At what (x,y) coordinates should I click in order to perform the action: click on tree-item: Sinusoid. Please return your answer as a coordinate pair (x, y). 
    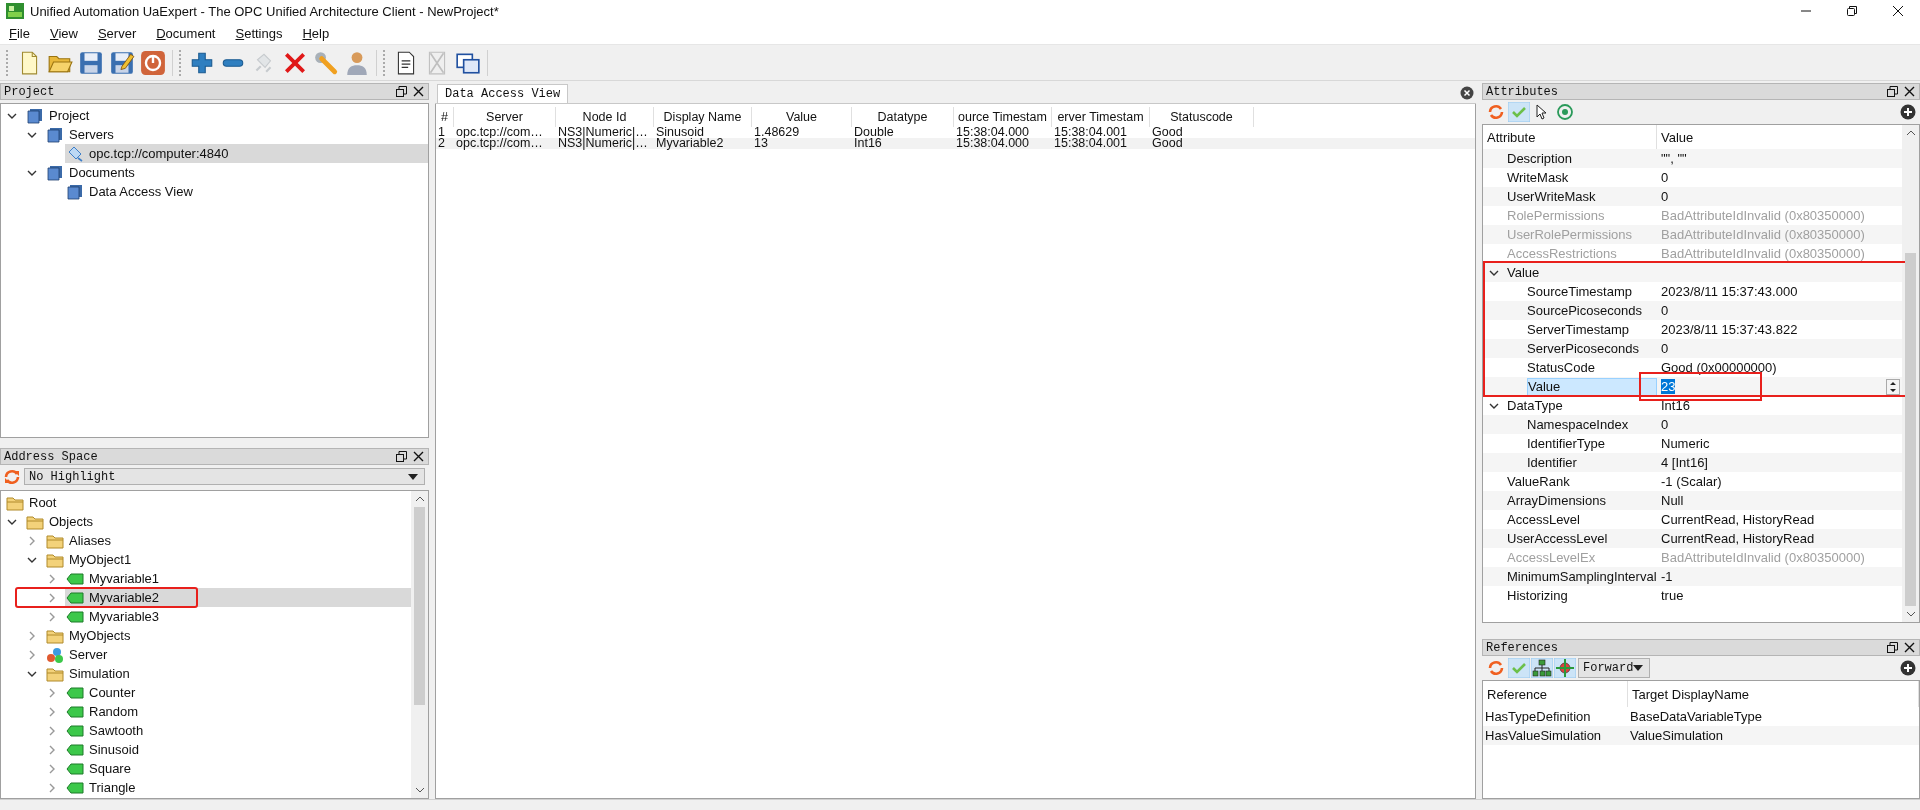
    Looking at the image, I should click on (238, 749).